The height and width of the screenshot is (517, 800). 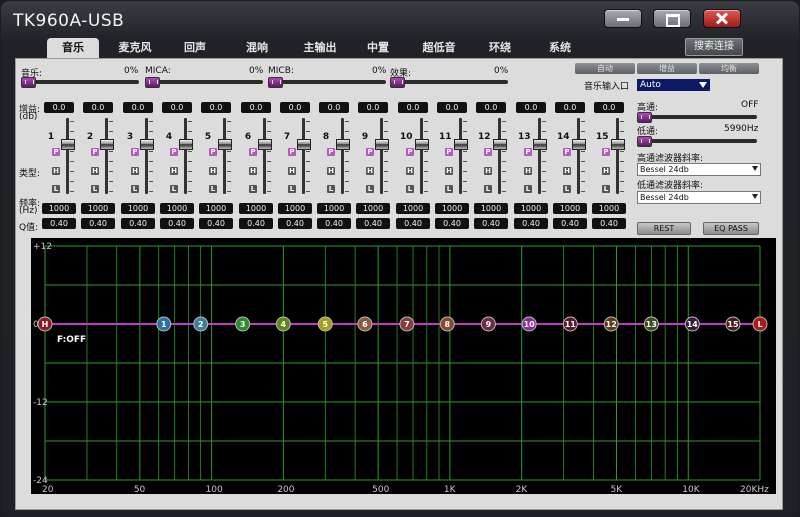 I want to click on mix-effect-knob, so click(x=397, y=82).